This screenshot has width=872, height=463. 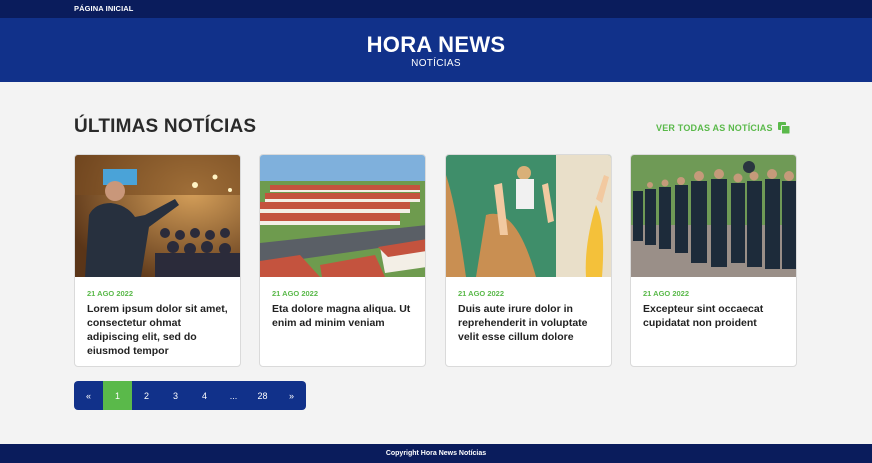 I want to click on site-subtitle: NOTÍCIAS, so click(x=436, y=63).